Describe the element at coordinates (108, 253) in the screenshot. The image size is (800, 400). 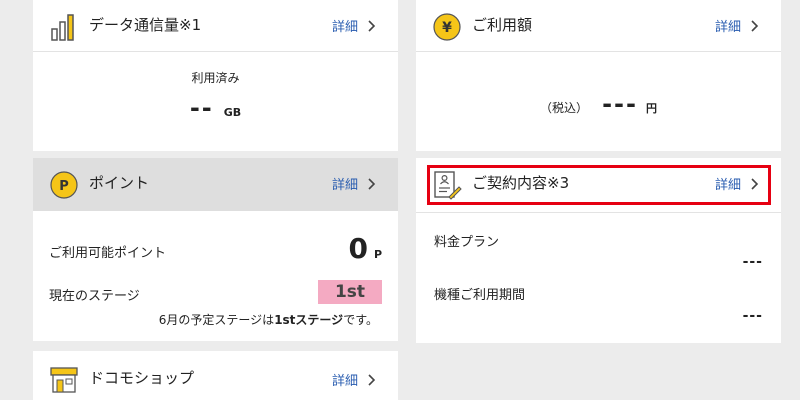
I see `available-points-label: ご利用可能ポイント` at that location.